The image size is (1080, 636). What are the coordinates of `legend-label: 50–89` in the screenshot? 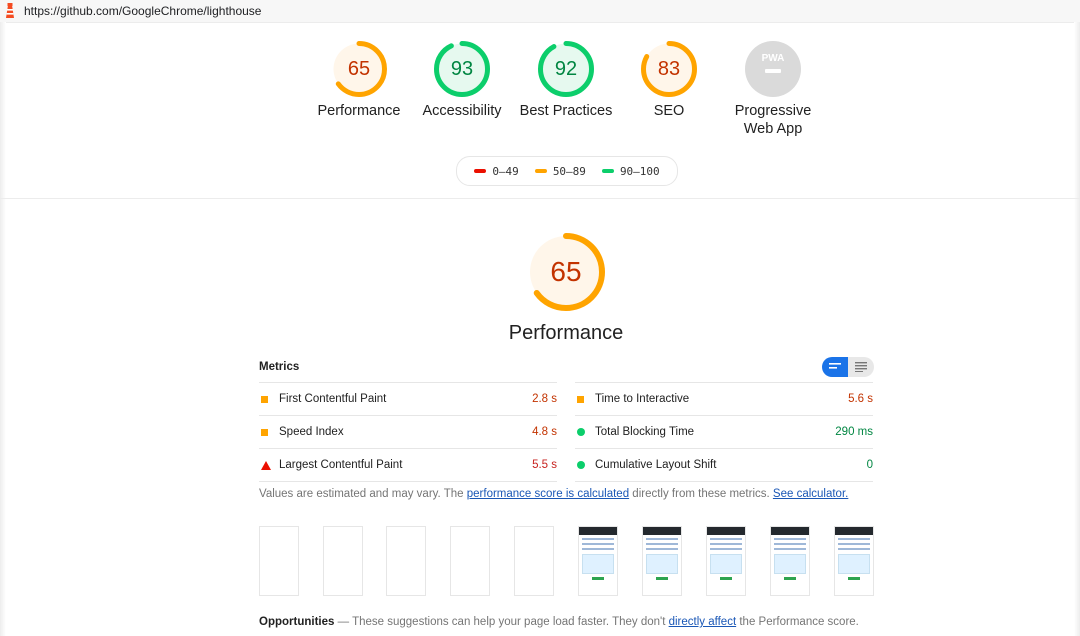 It's located at (569, 171).